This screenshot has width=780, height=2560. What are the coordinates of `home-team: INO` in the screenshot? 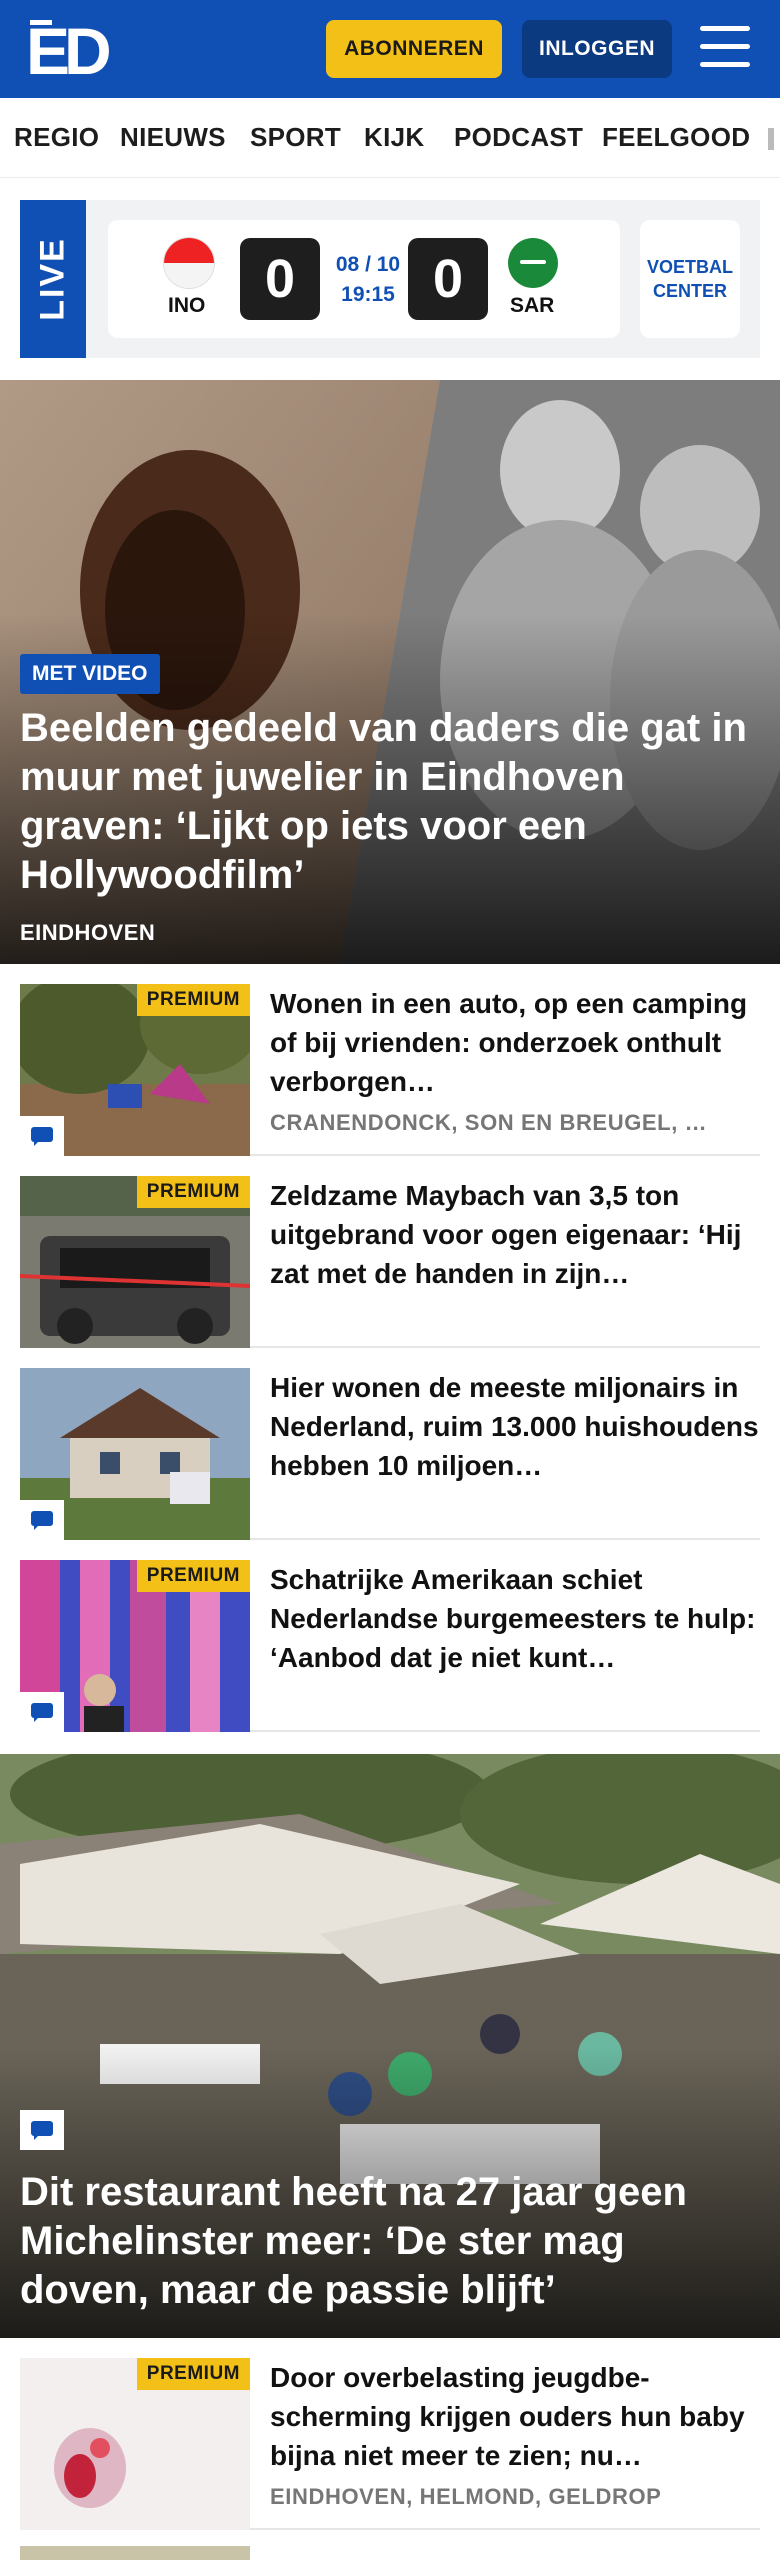 It's located at (187, 305).